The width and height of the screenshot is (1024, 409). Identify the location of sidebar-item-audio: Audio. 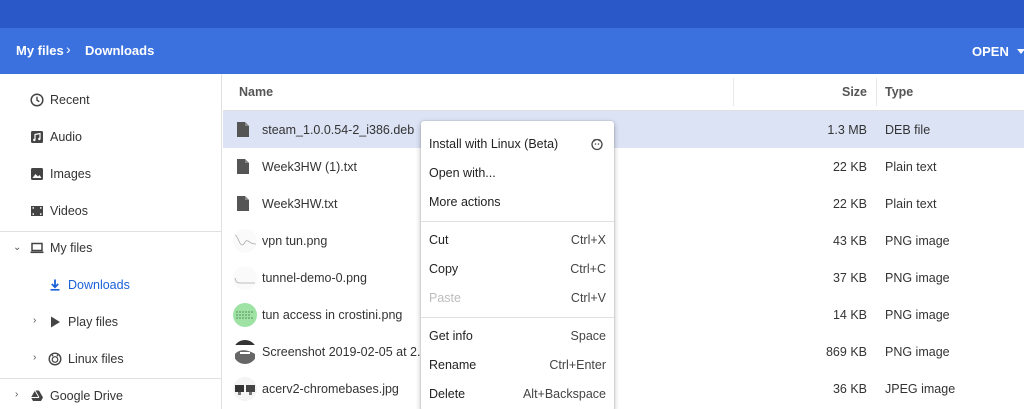
(111, 137).